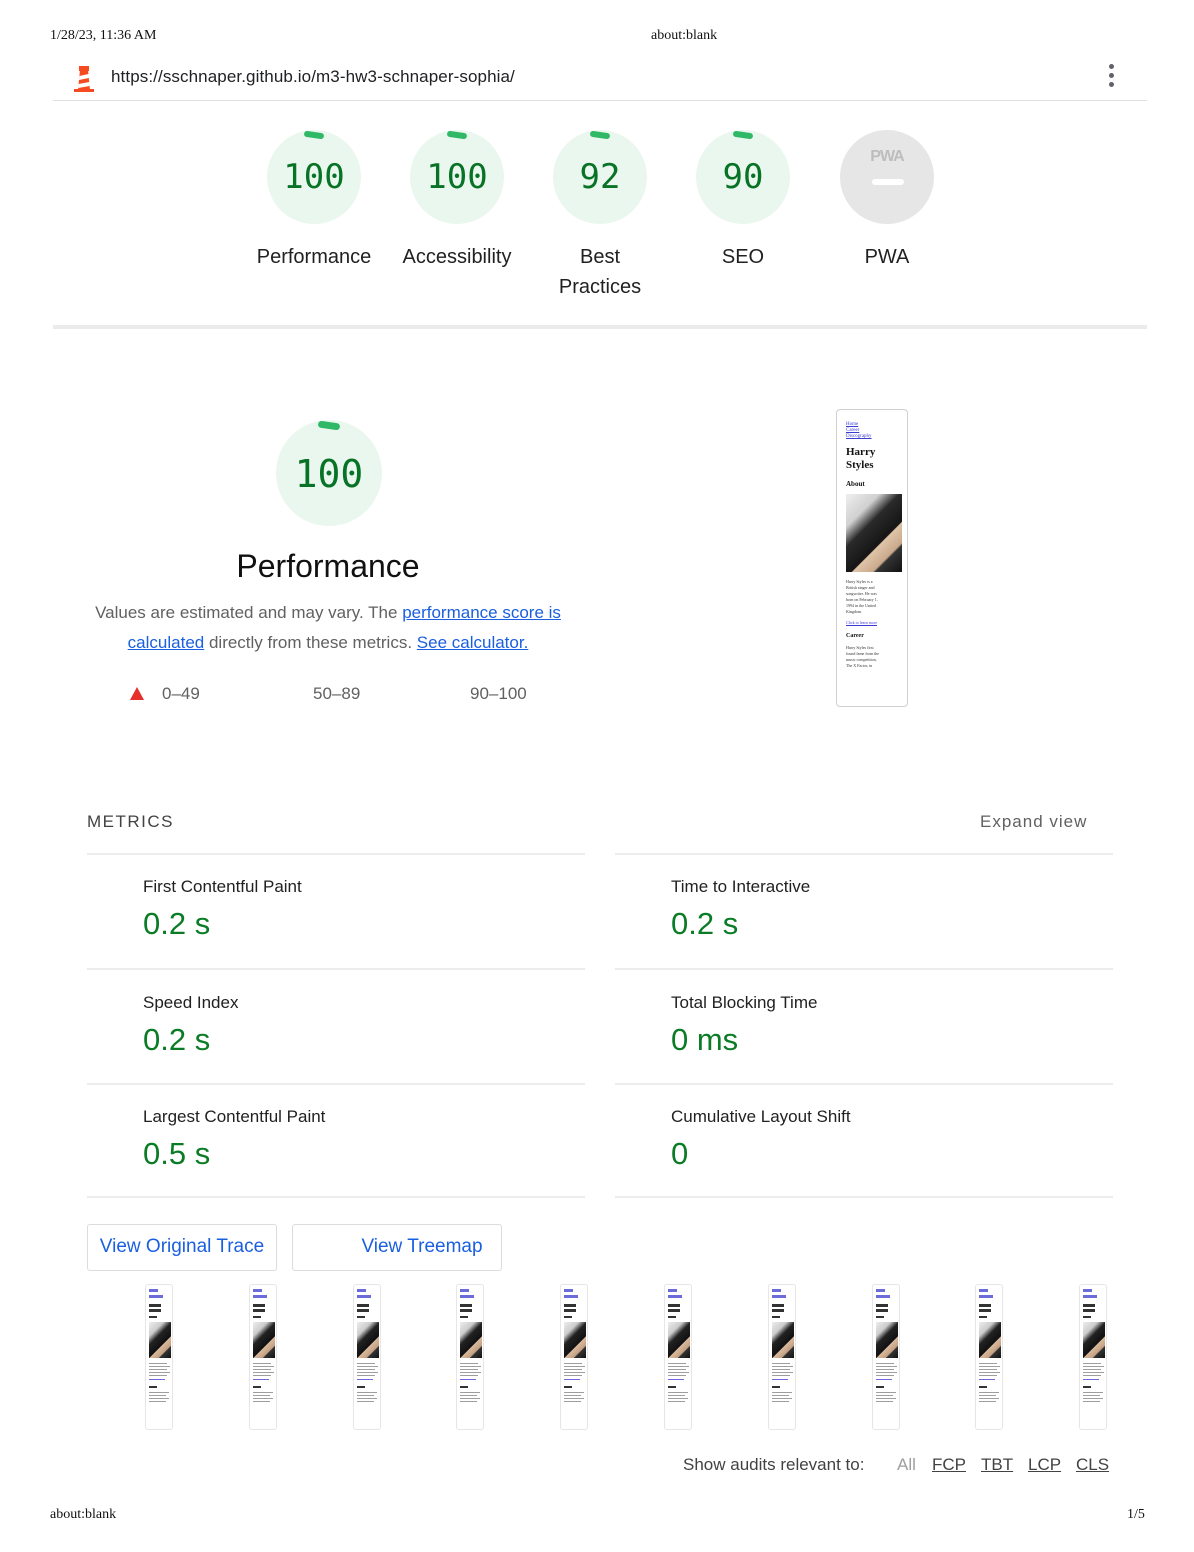 This screenshot has height=1552, width=1194. I want to click on metric-label: First Contentful Paint, so click(222, 886).